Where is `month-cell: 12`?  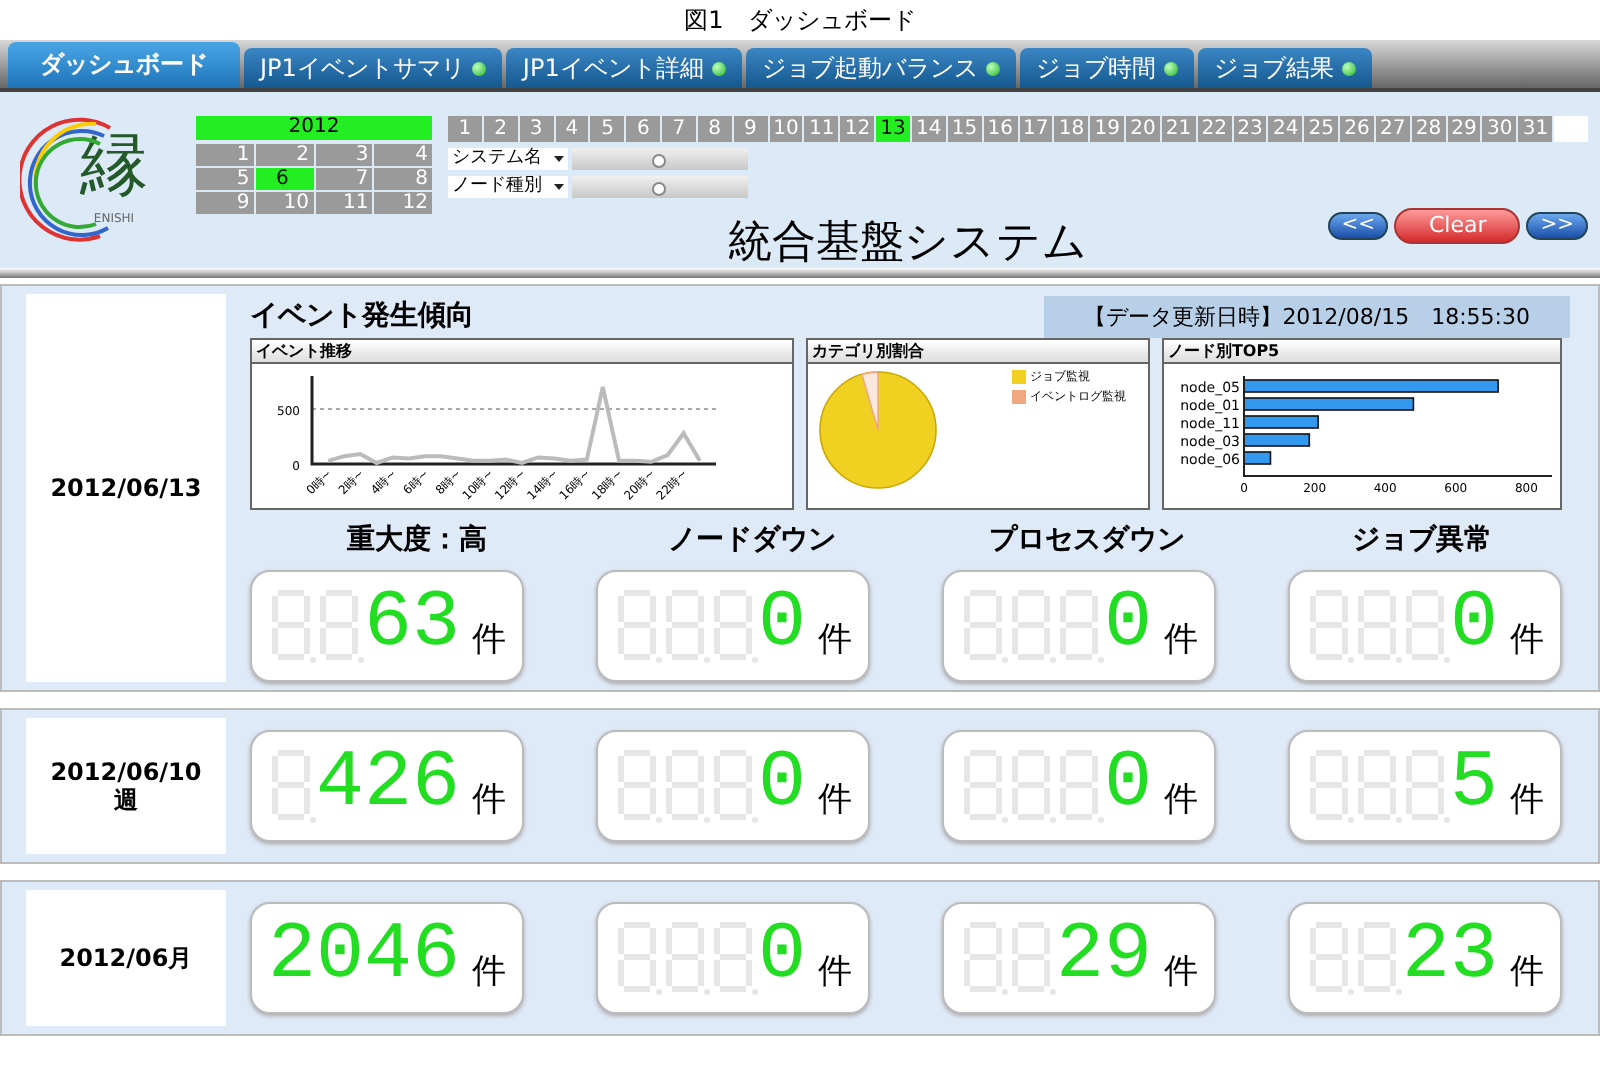
month-cell: 12 is located at coordinates (403, 203).